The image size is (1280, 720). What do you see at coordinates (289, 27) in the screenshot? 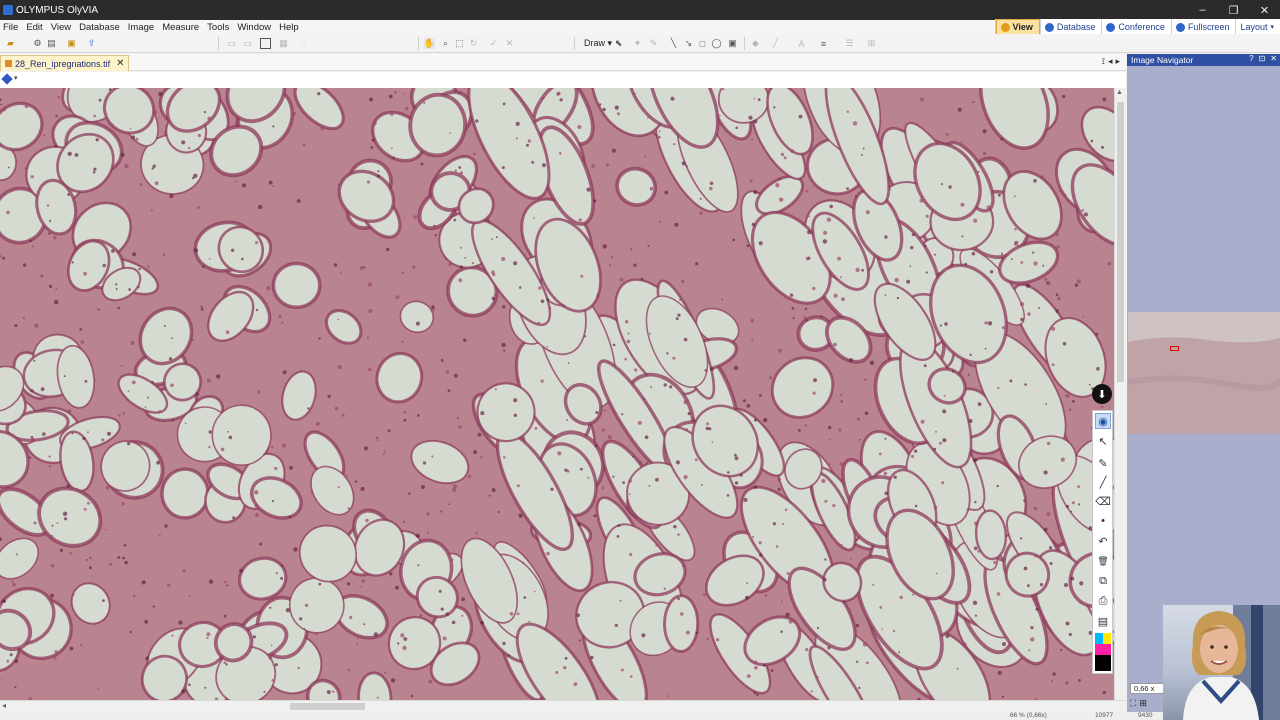
I see `menu-help: Help` at bounding box center [289, 27].